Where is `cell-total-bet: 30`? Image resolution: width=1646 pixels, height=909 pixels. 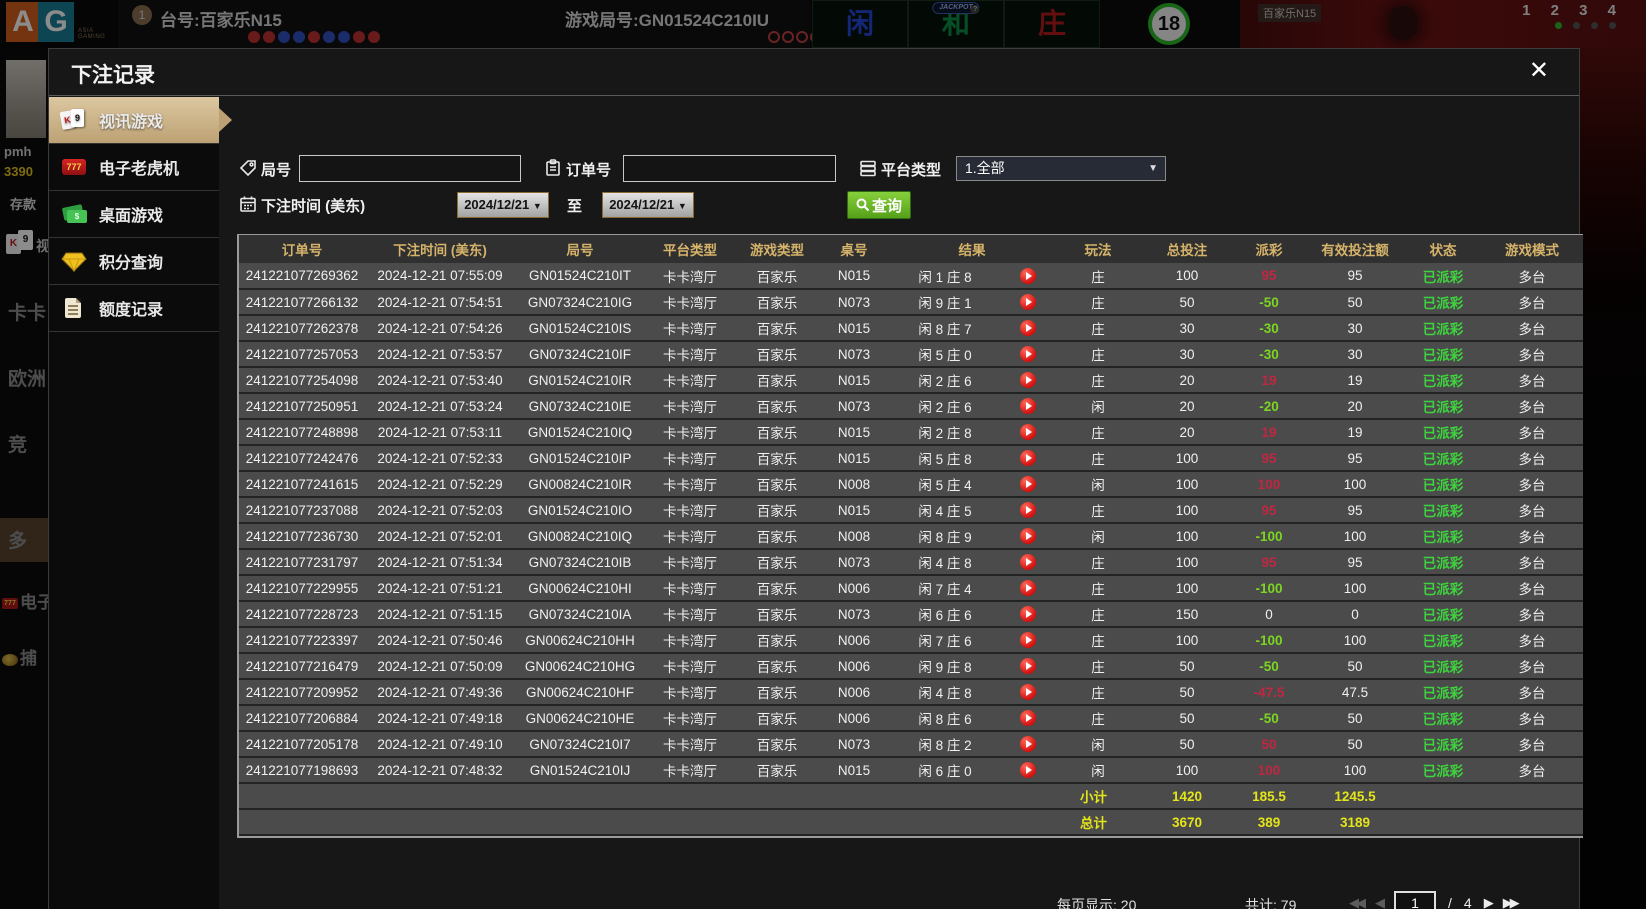
cell-total-bet: 30 is located at coordinates (1187, 328).